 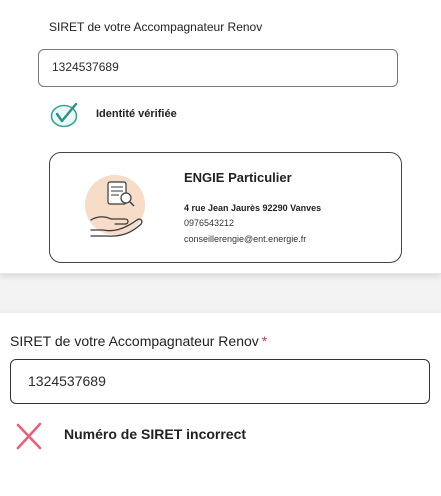 What do you see at coordinates (264, 341) in the screenshot?
I see `required-marker: *` at bounding box center [264, 341].